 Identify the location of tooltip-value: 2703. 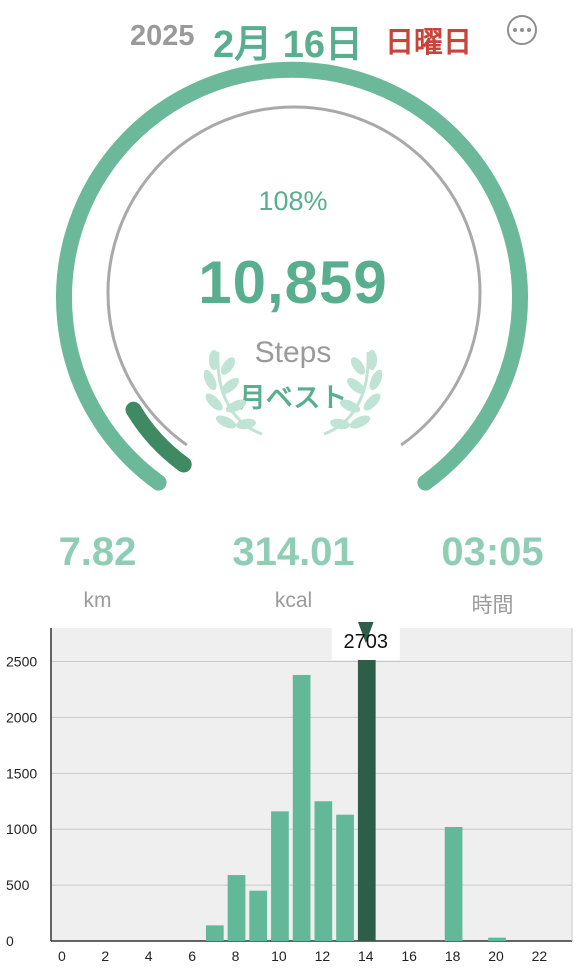
(366, 642).